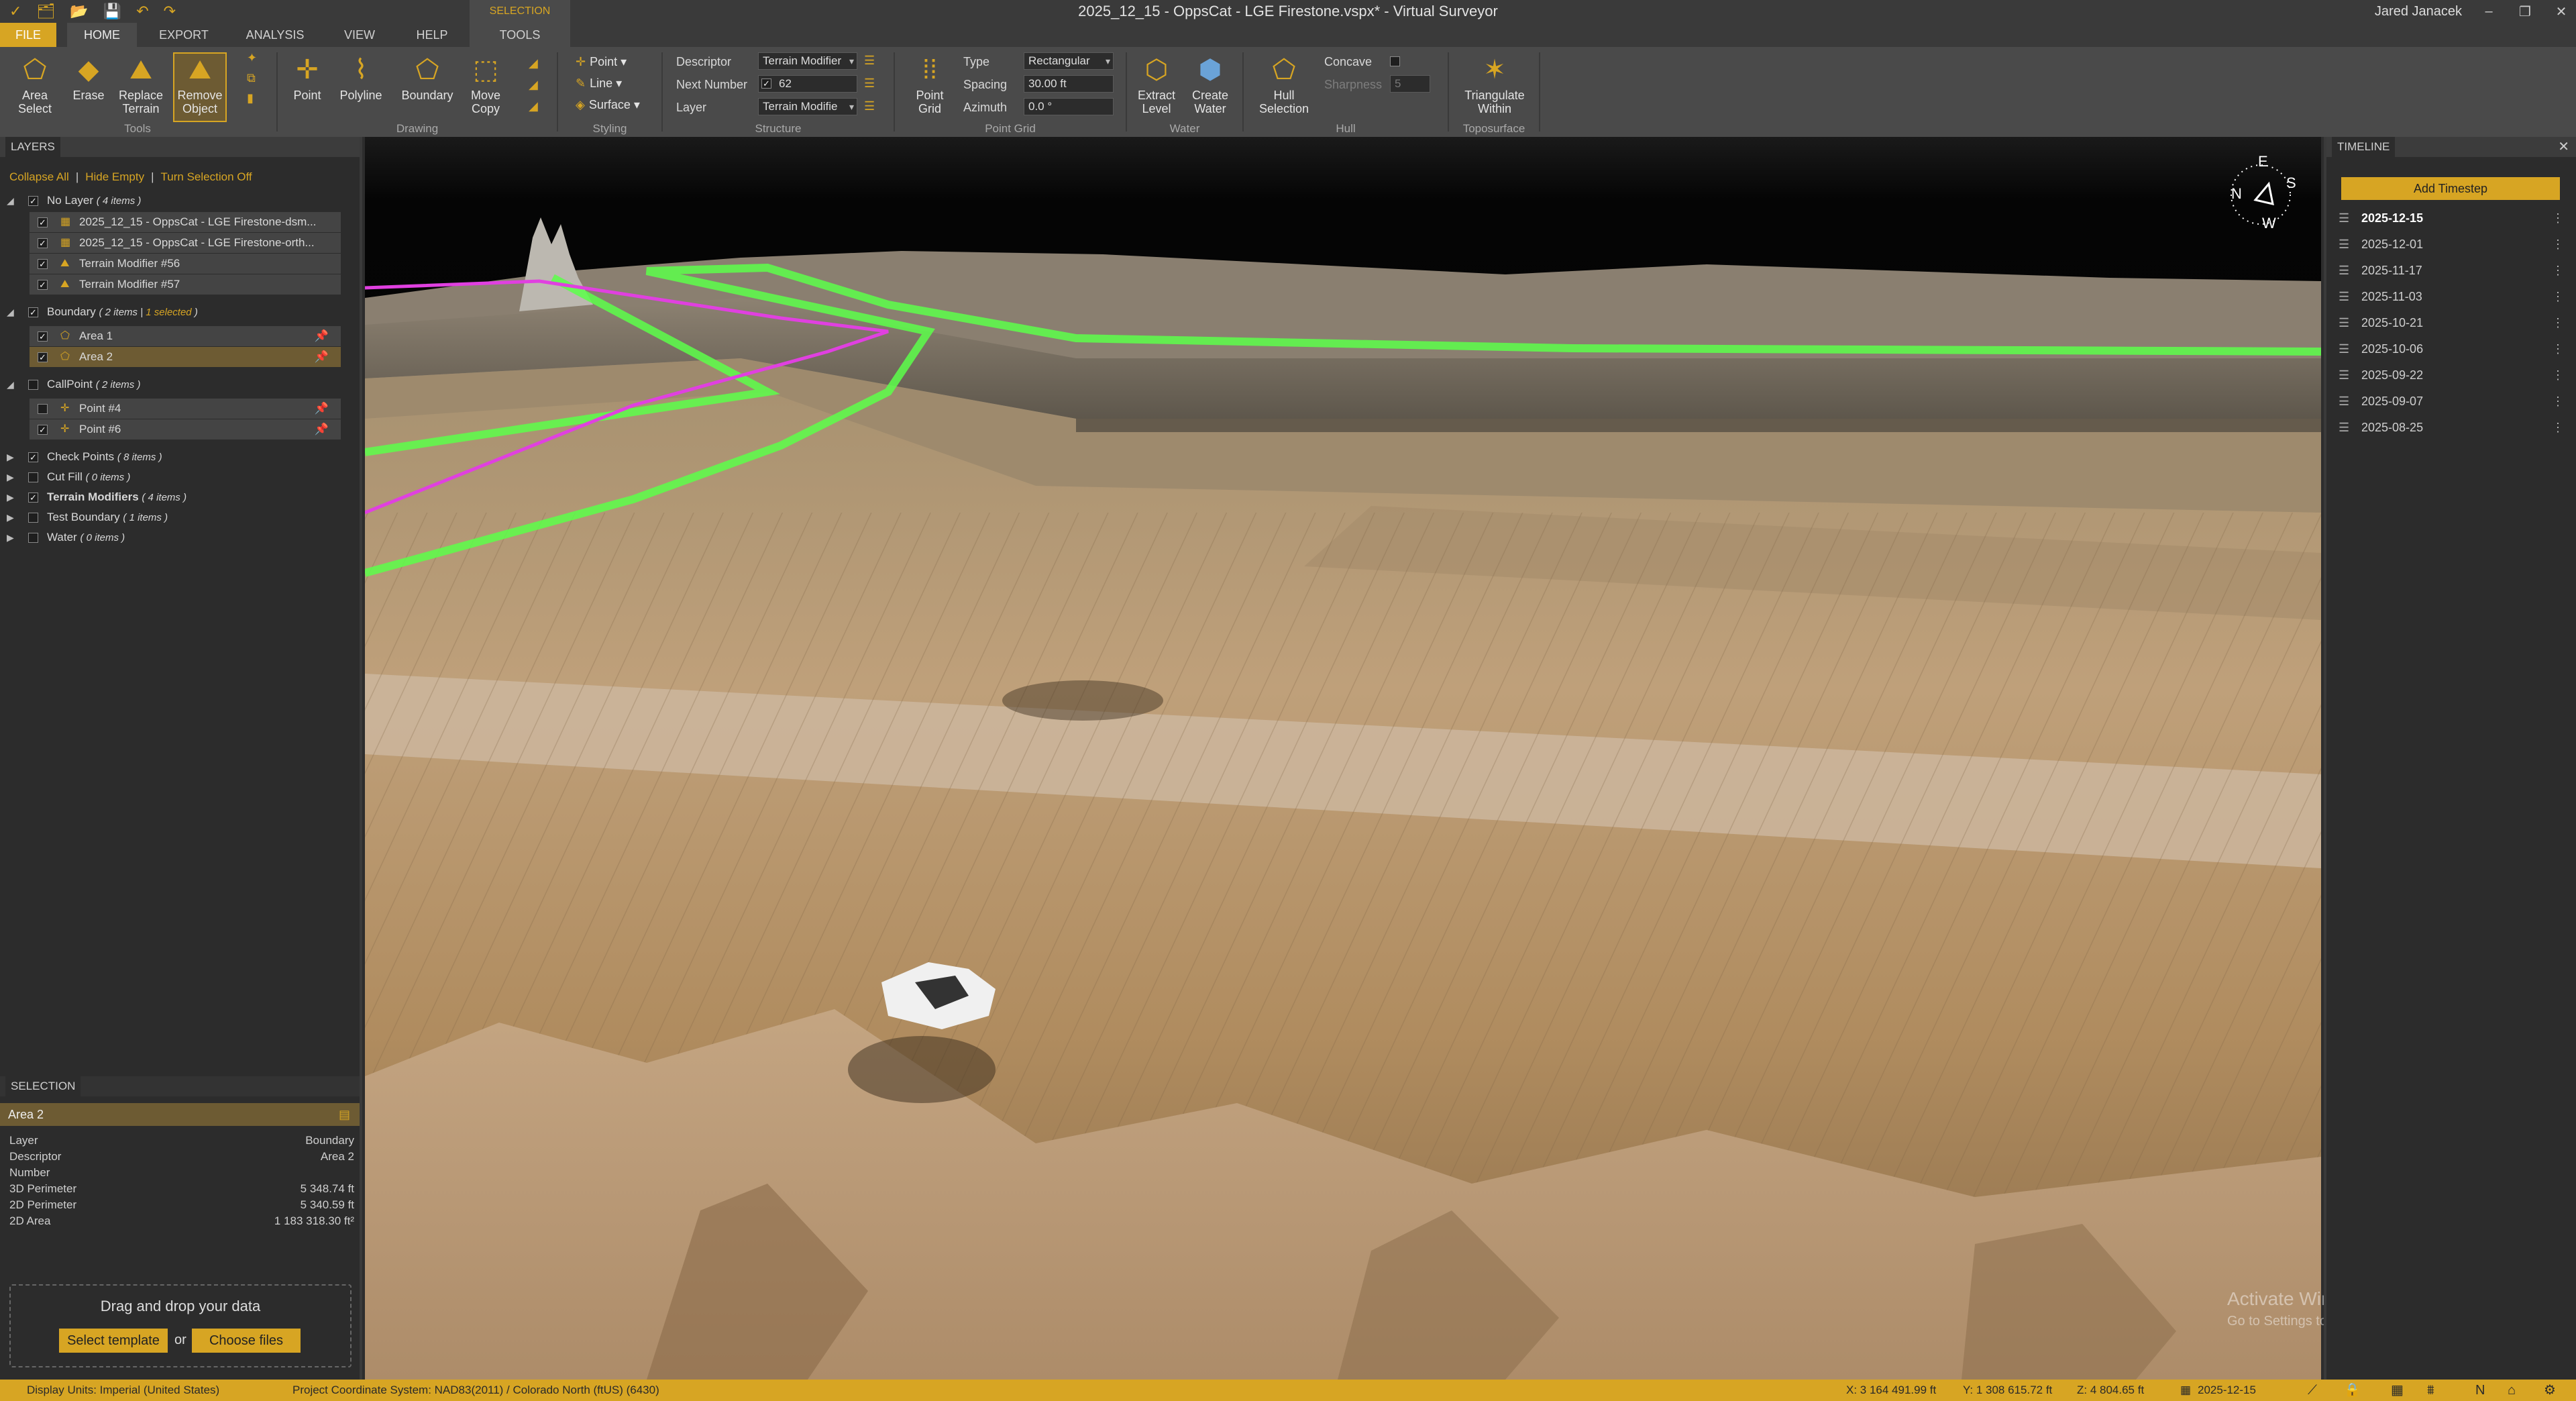 The height and width of the screenshot is (1401, 2576). What do you see at coordinates (112, 11) in the screenshot?
I see `save-icon: 💾` at bounding box center [112, 11].